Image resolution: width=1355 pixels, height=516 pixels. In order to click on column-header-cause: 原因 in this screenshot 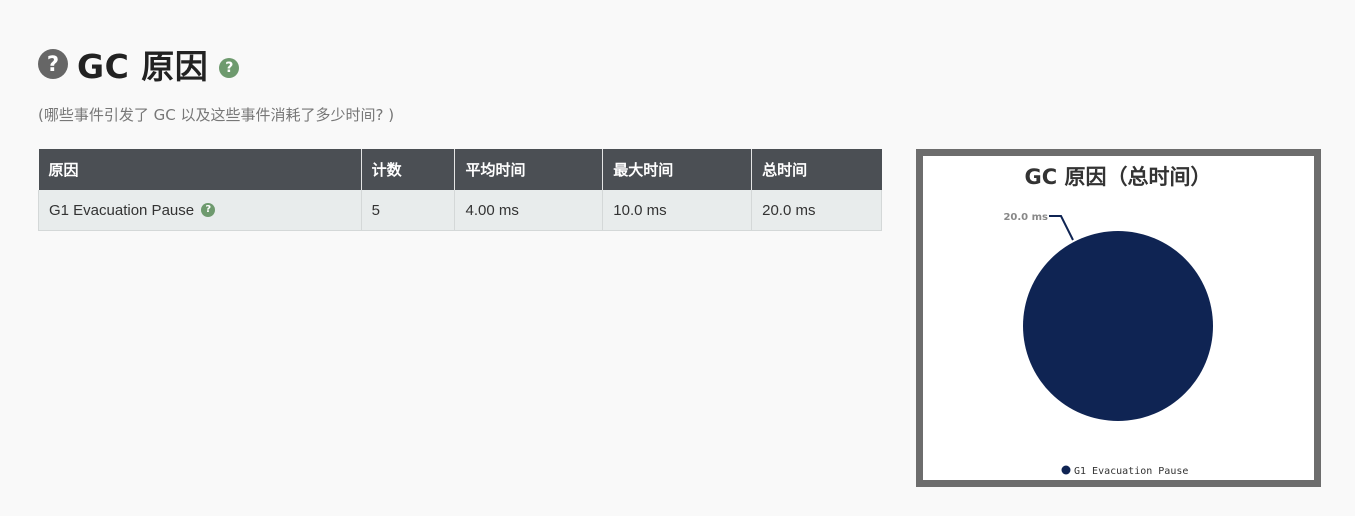, I will do `click(200, 169)`.